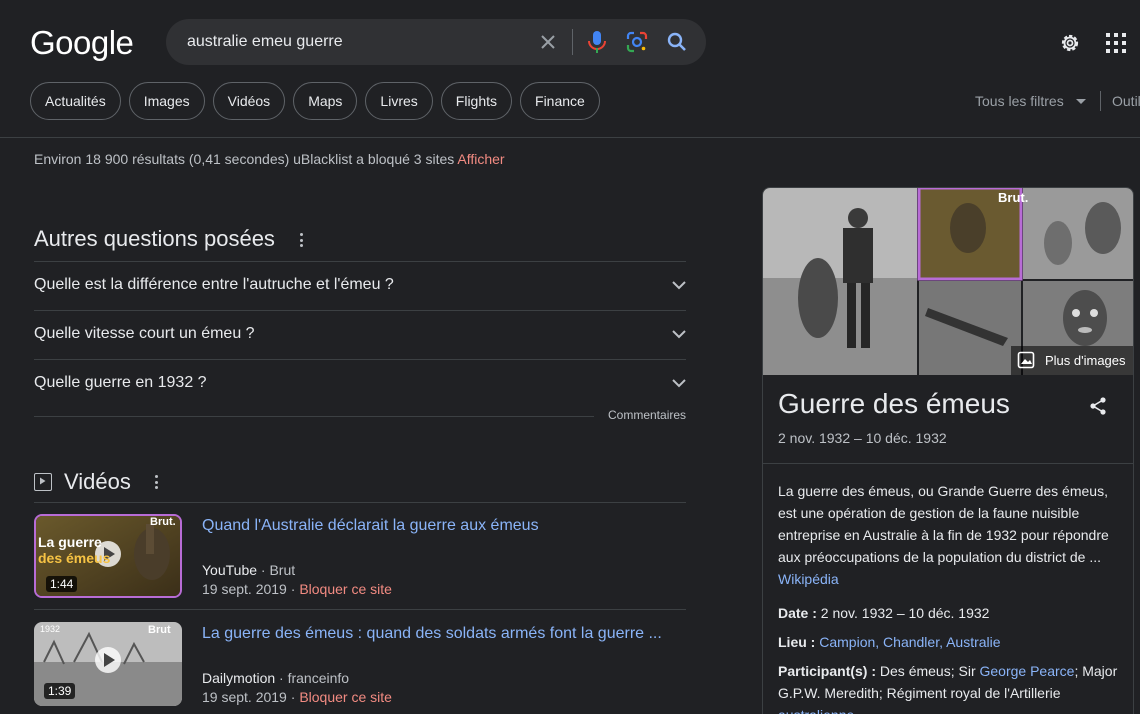 The width and height of the screenshot is (1140, 714). What do you see at coordinates (927, 671) in the screenshot?
I see `fact-value: Des émeus; Sir` at bounding box center [927, 671].